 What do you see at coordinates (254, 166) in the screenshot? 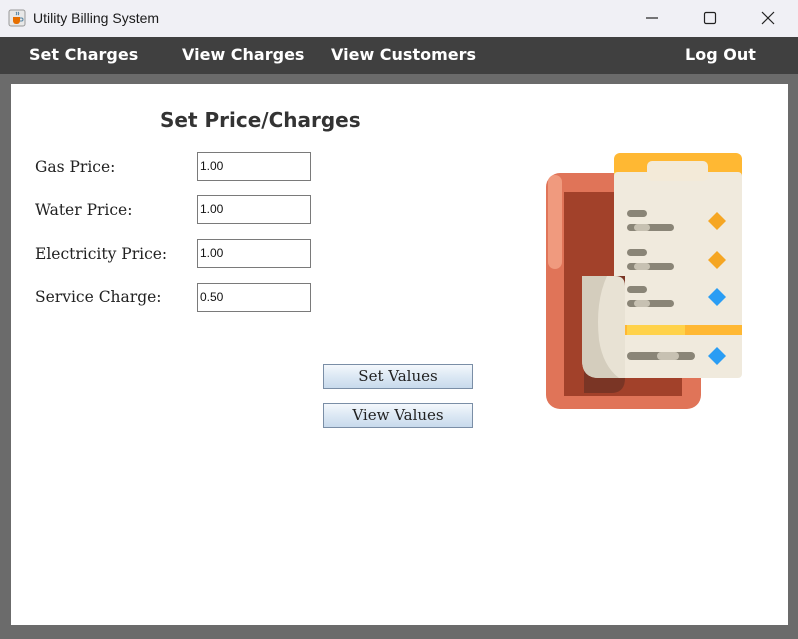
I see `gas-price-field: 1.00` at bounding box center [254, 166].